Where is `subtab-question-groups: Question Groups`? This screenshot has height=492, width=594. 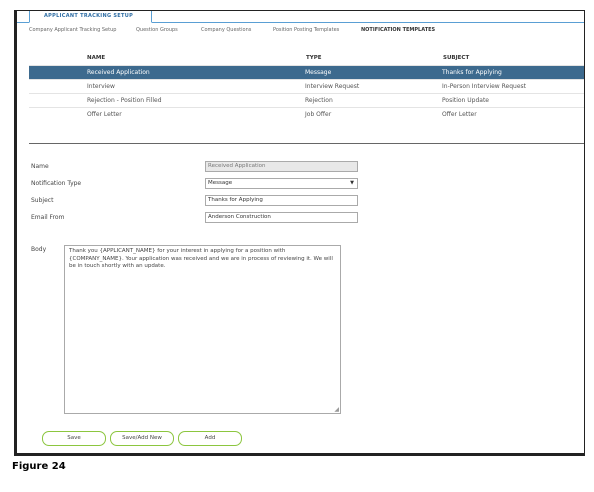
subtab-question-groups: Question Groups is located at coordinates (157, 30).